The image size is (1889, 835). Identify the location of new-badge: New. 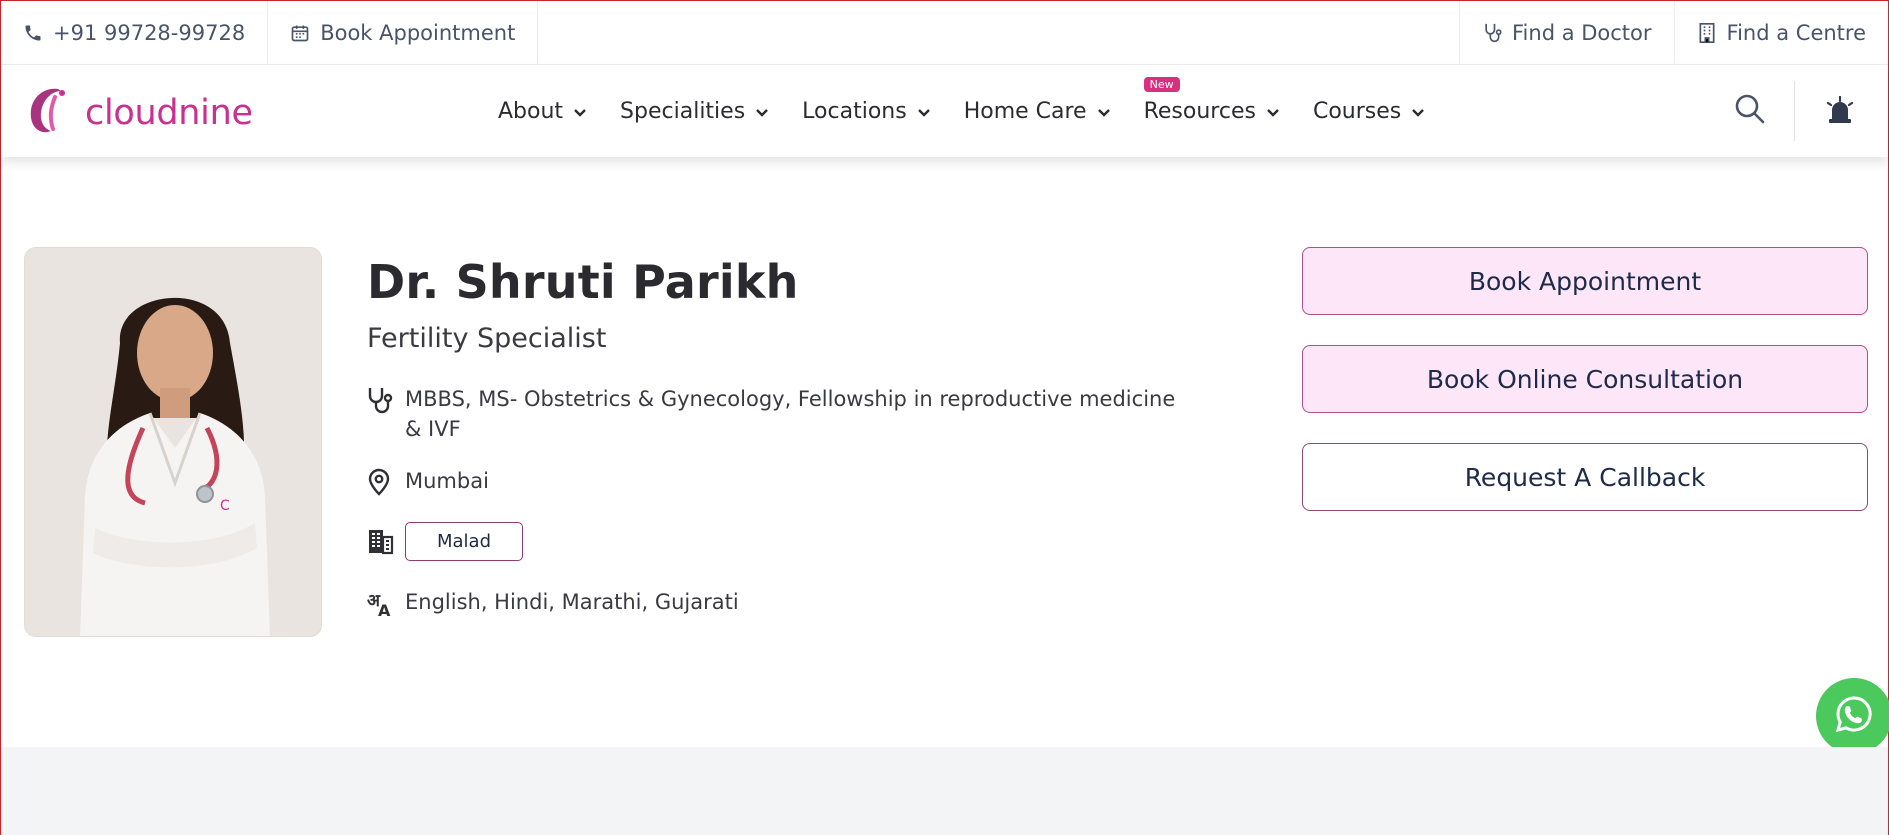
(1161, 84).